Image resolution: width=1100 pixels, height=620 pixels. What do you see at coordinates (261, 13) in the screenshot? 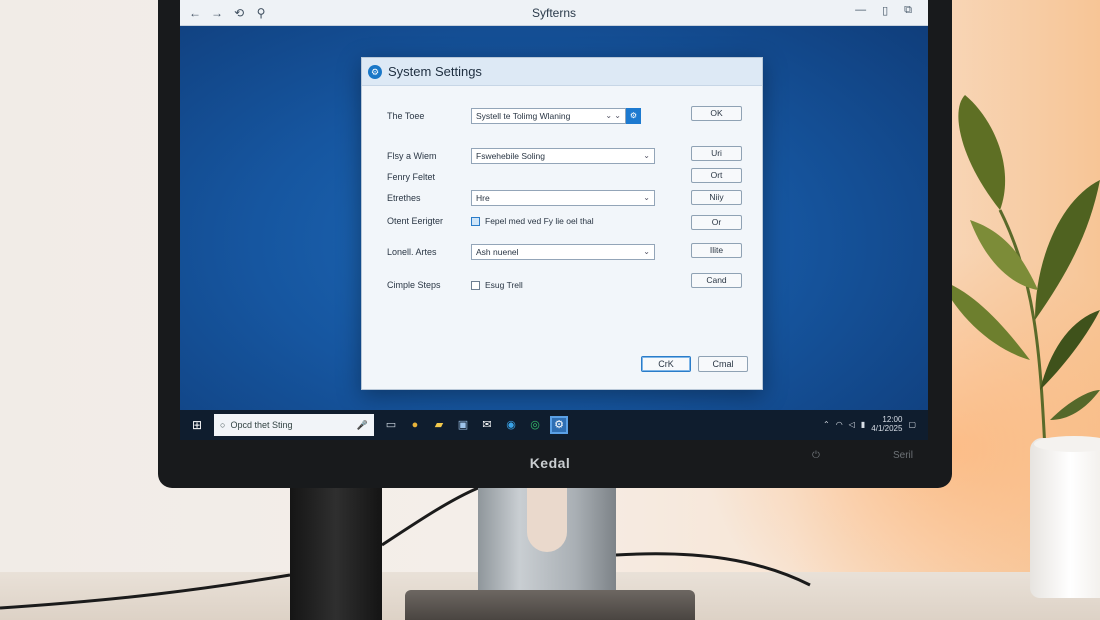
I see `pin-icon: ⚲` at bounding box center [261, 13].